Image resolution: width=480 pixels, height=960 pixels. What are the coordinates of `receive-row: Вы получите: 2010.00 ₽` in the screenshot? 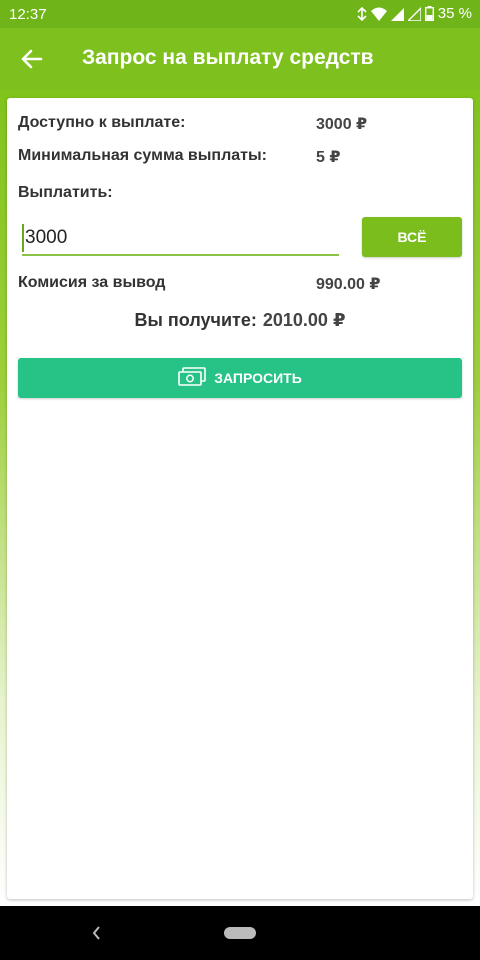 It's located at (240, 320).